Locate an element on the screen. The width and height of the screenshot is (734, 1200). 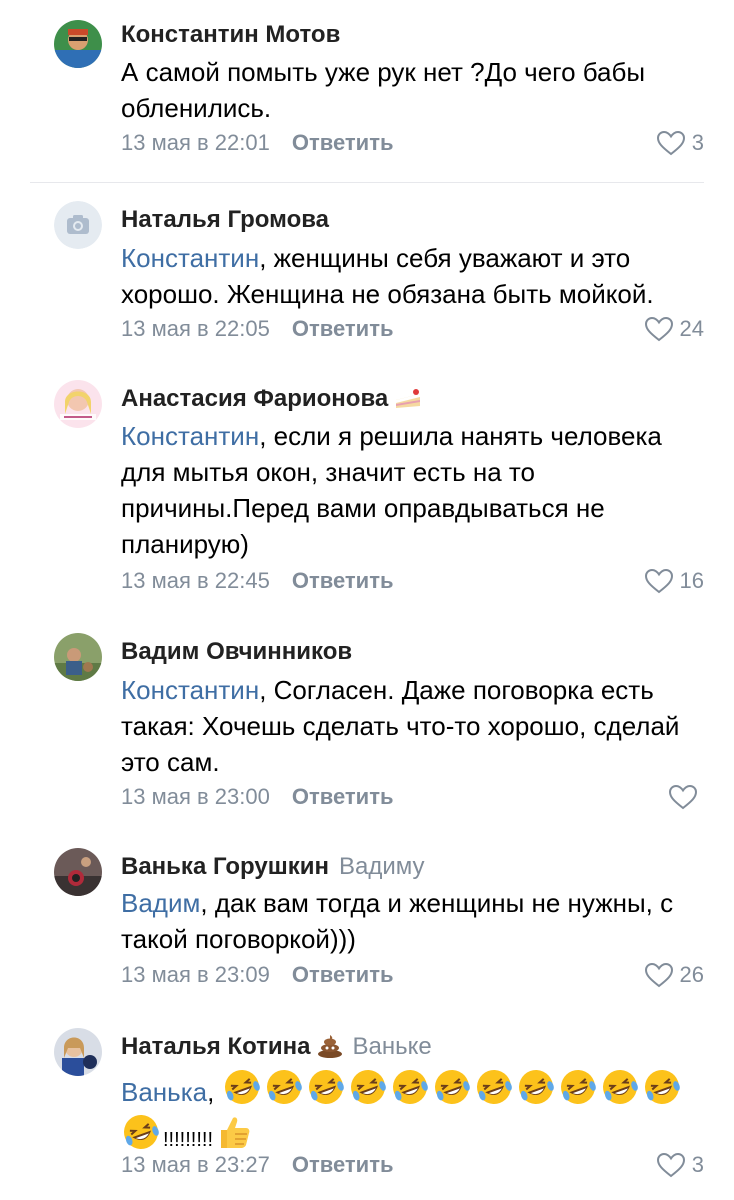
author-line: Наталья Котина Ваньке is located at coordinates (276, 1047).